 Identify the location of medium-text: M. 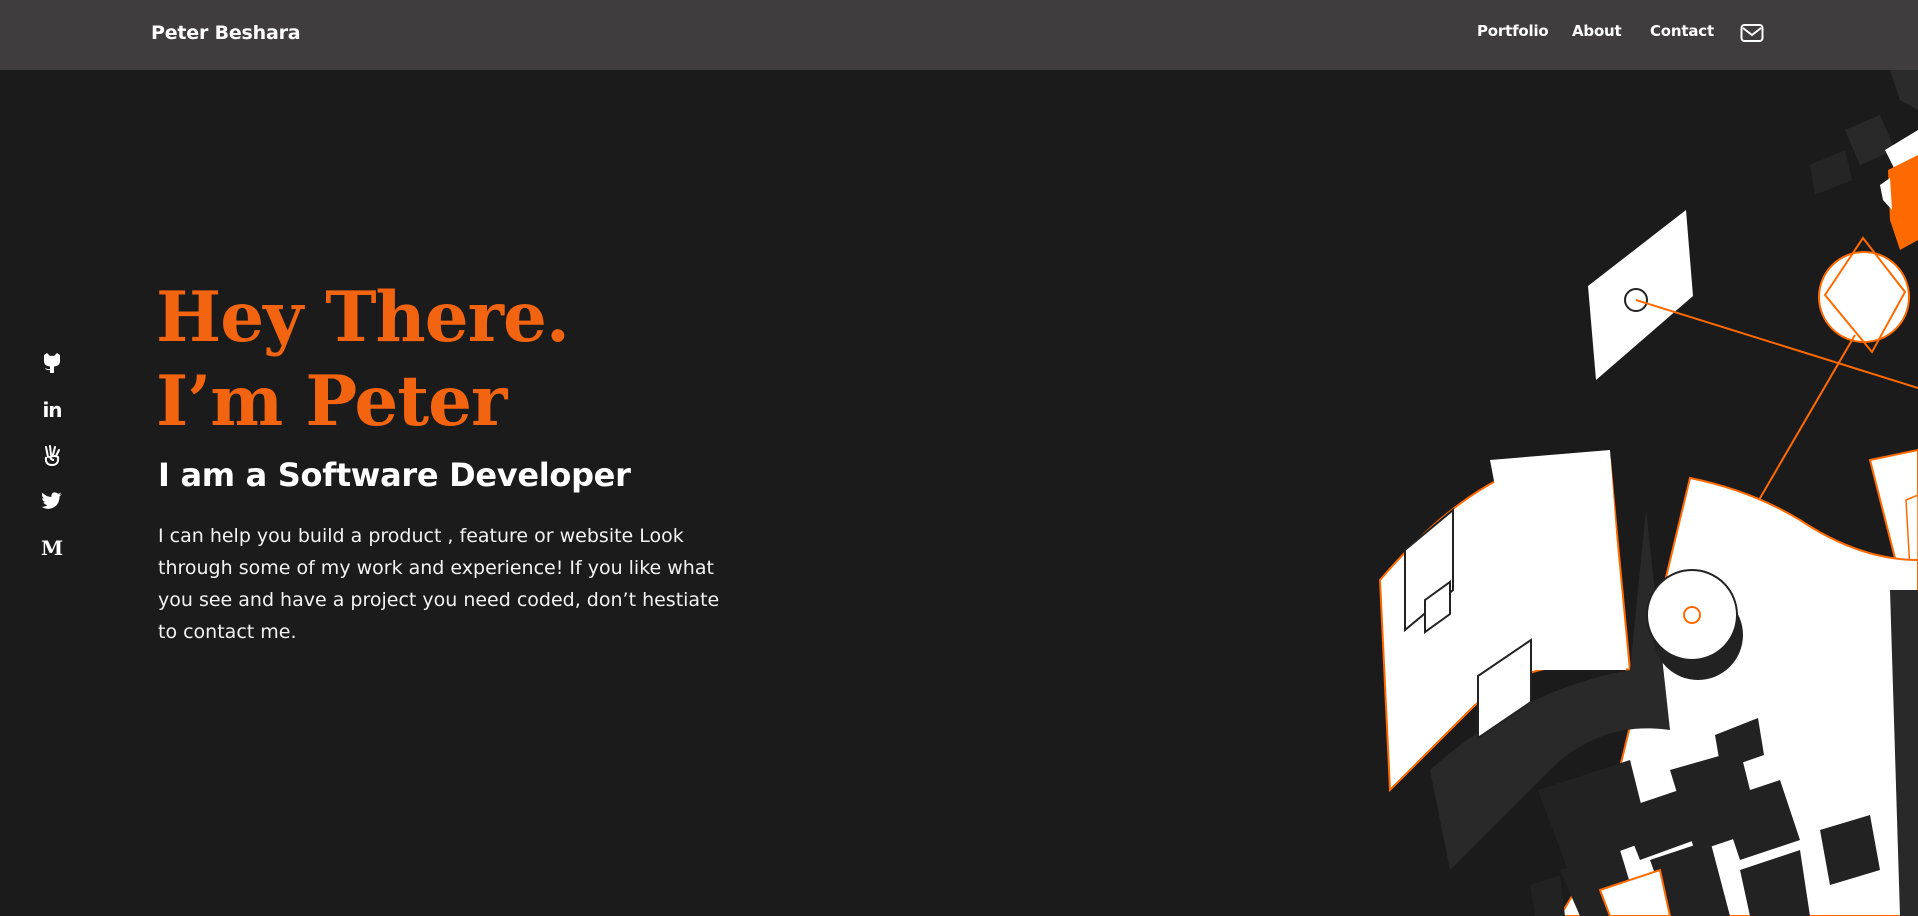
(52, 548).